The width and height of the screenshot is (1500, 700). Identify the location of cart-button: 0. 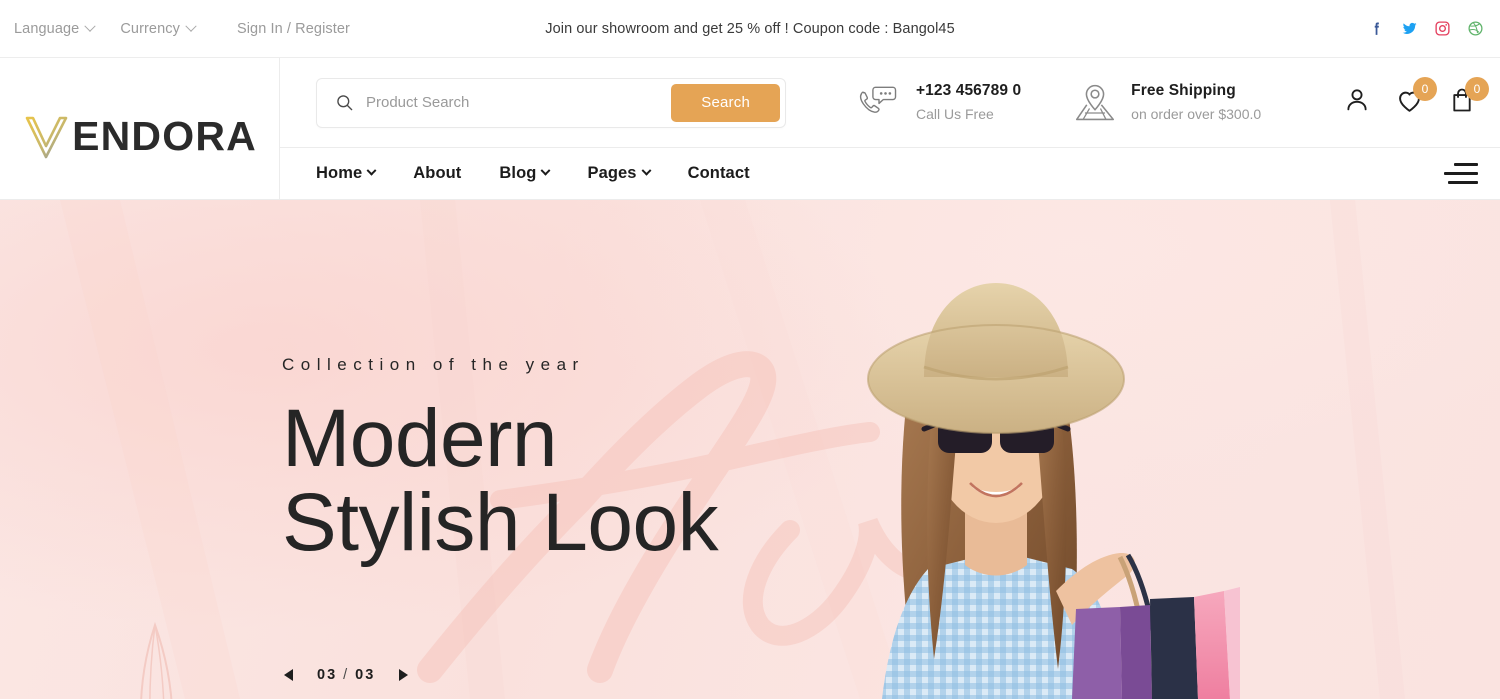
(1468, 98).